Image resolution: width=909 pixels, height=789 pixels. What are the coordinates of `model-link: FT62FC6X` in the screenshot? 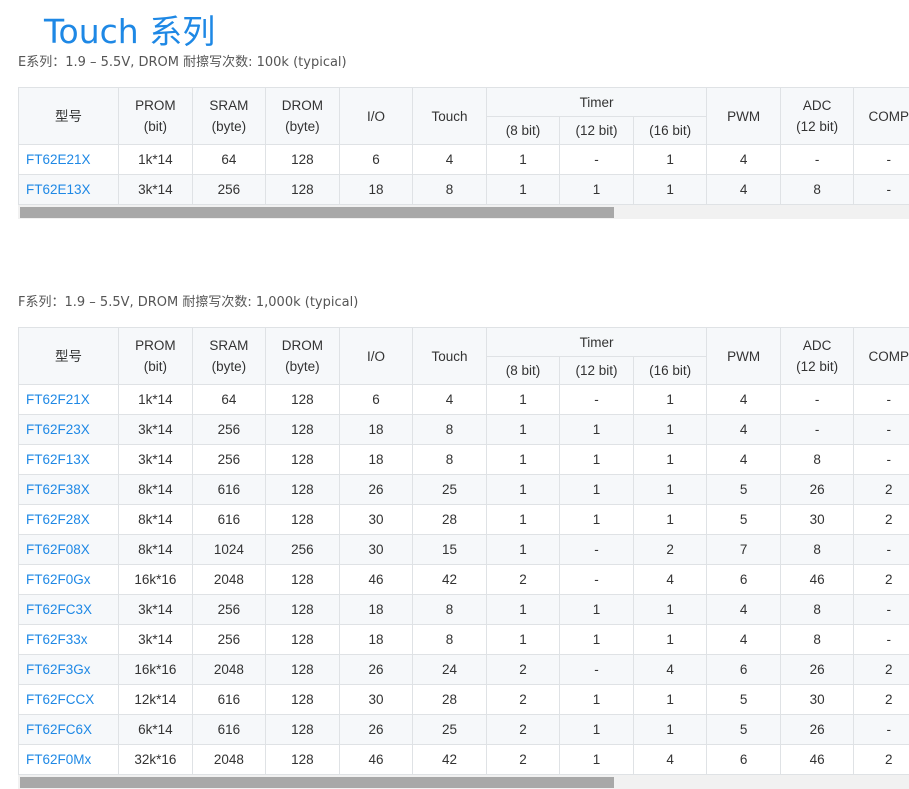 It's located at (69, 730).